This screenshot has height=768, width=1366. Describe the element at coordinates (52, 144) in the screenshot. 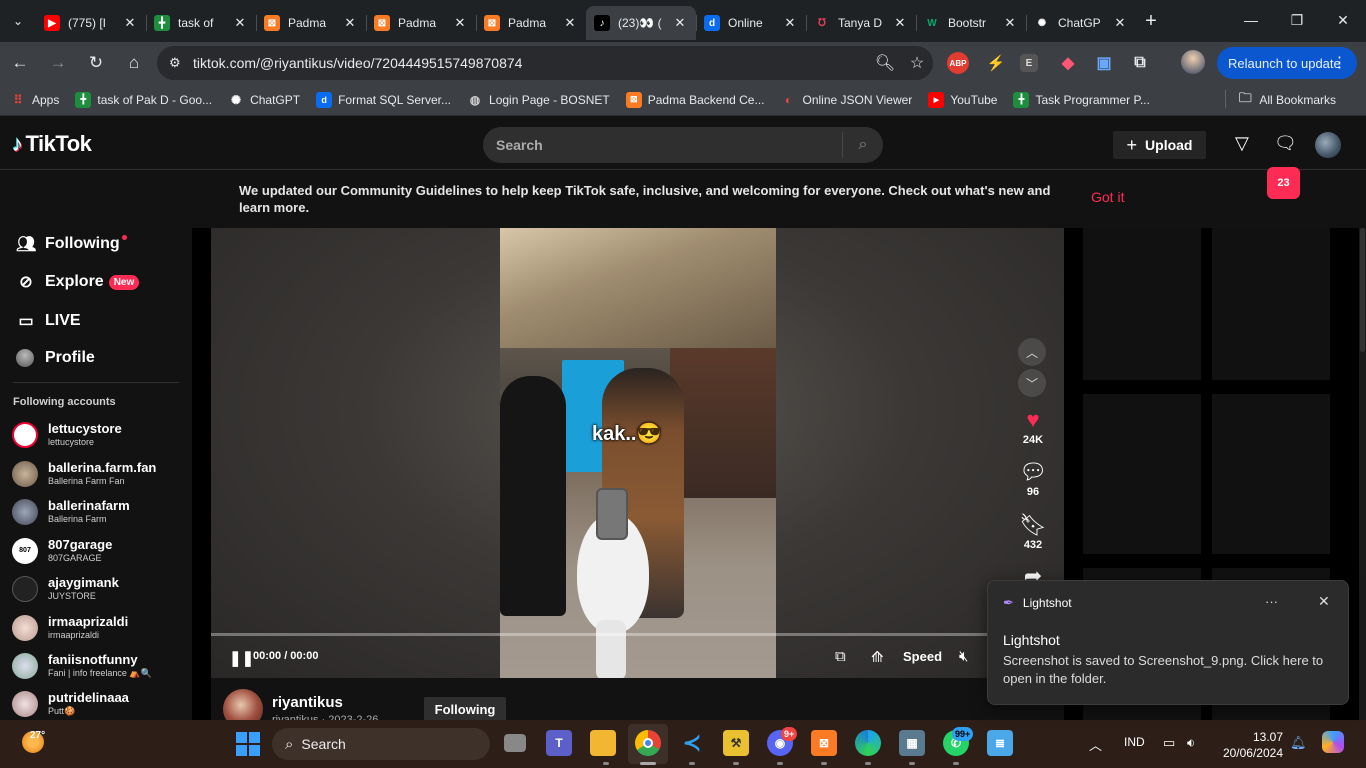

I see `tiktok-logo: ♪ TikTok` at that location.